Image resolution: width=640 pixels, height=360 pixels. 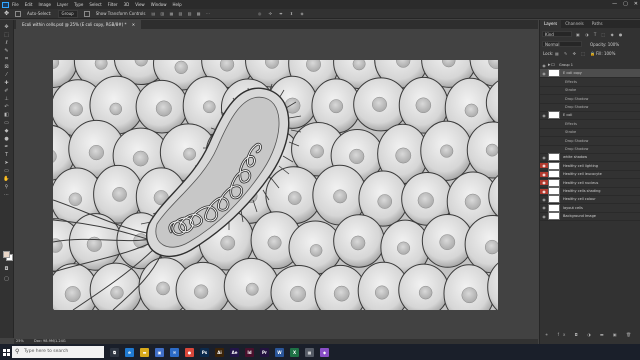 What do you see at coordinates (44, 4) in the screenshot?
I see `menu-image: Image` at bounding box center [44, 4].